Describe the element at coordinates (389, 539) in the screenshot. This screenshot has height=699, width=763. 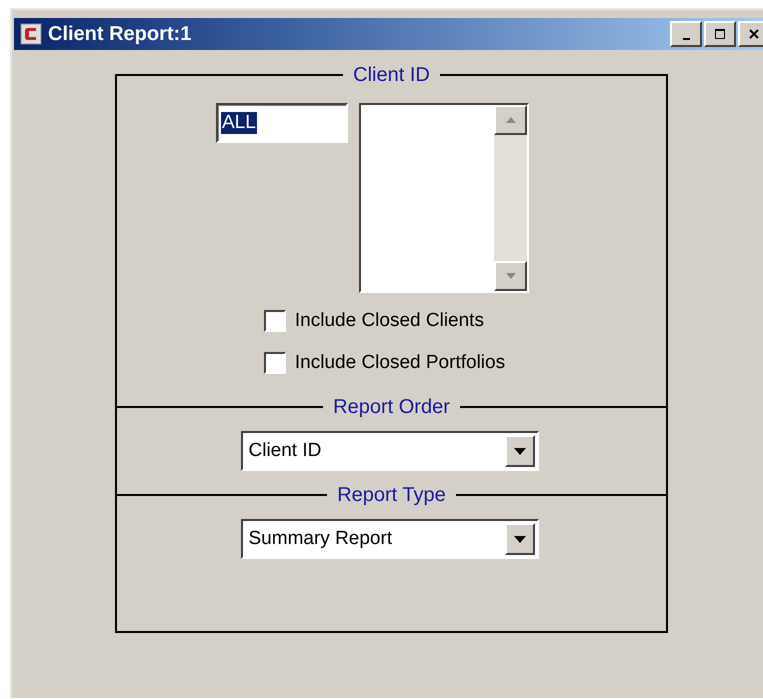
I see `dropdown: Summary Report` at that location.